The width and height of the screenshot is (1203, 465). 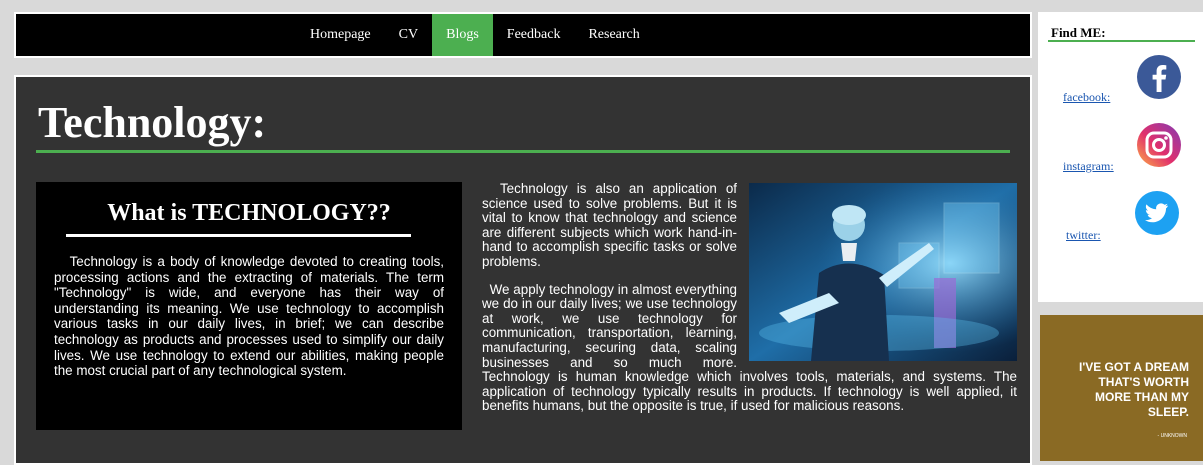 I want to click on top-nav: Homepage CV Blogs Feedback Research, so click(x=523, y=35).